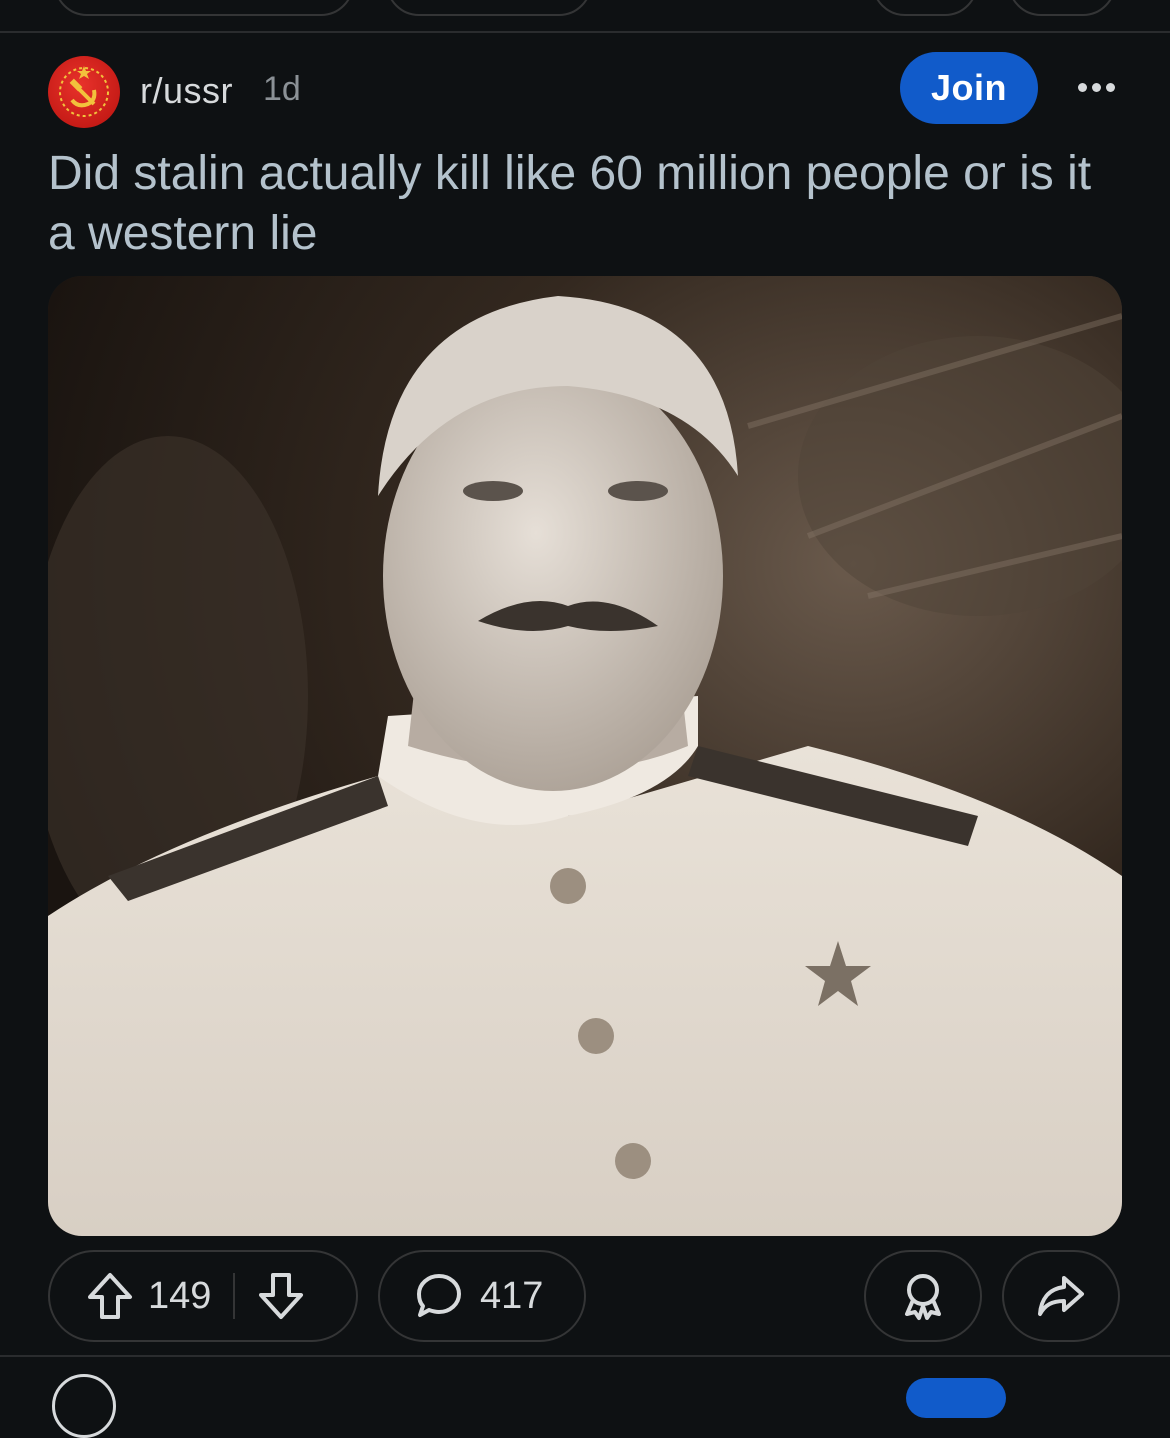  Describe the element at coordinates (281, 1296) in the screenshot. I see `downvote-arrow-icon` at that location.